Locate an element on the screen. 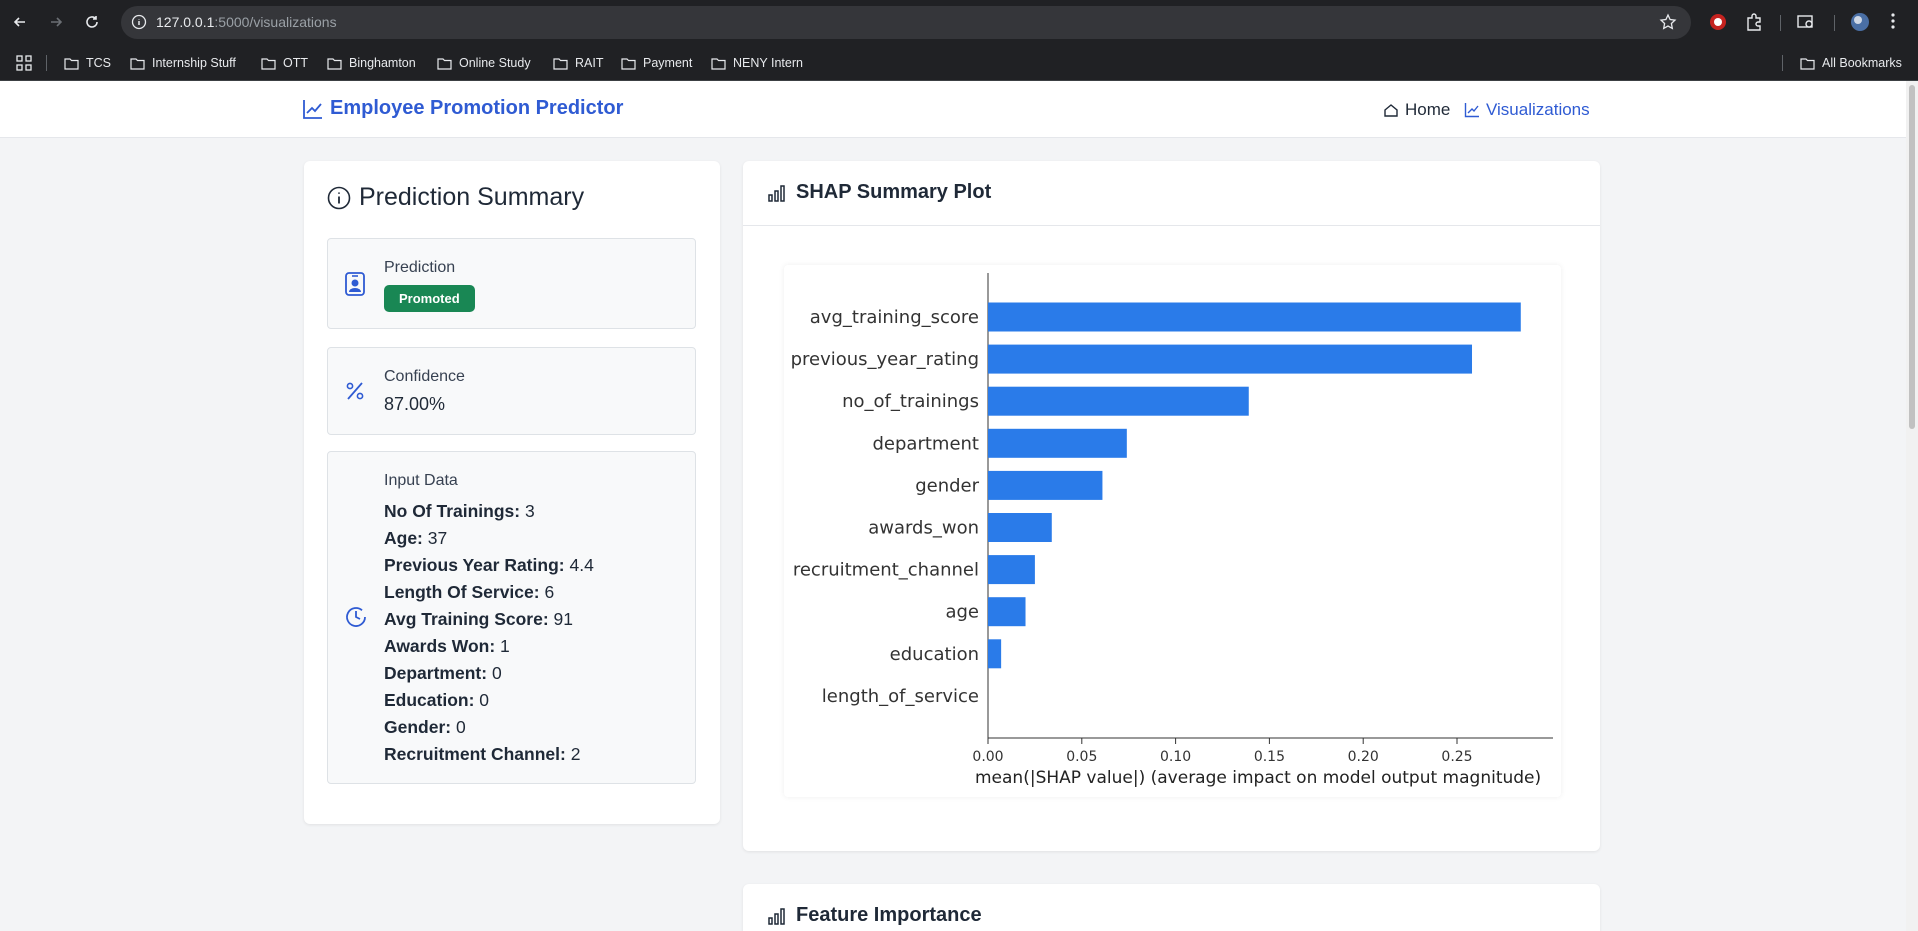 The width and height of the screenshot is (1918, 931). prediction-label: Prediction is located at coordinates (420, 267).